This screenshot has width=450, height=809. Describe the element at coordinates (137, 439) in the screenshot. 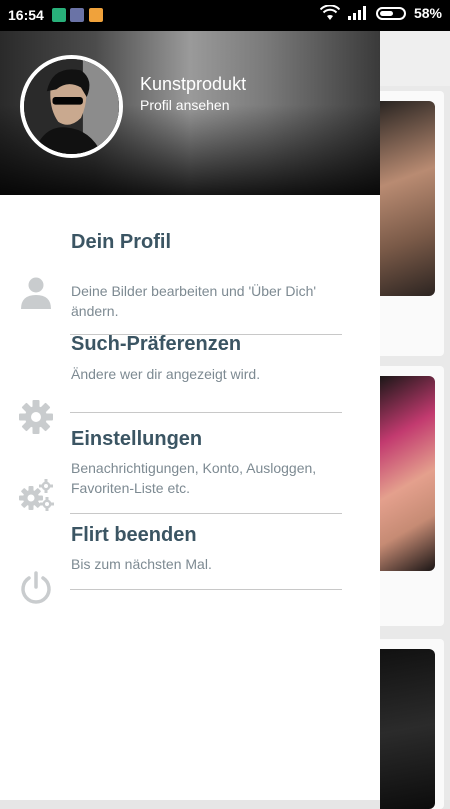

I see `menu-item-title: Einstellungen` at that location.